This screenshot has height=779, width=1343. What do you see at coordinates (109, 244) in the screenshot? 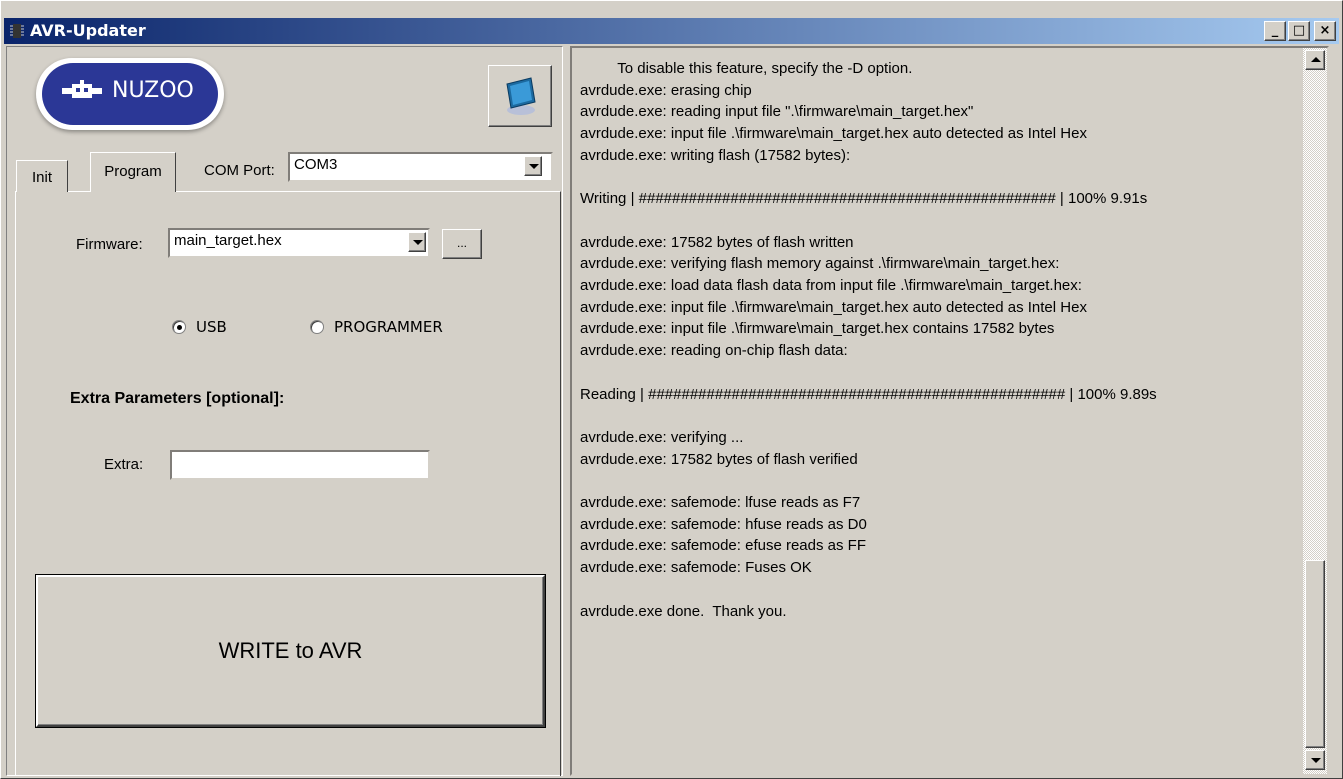
I see `firmware-label: Firmware:` at bounding box center [109, 244].